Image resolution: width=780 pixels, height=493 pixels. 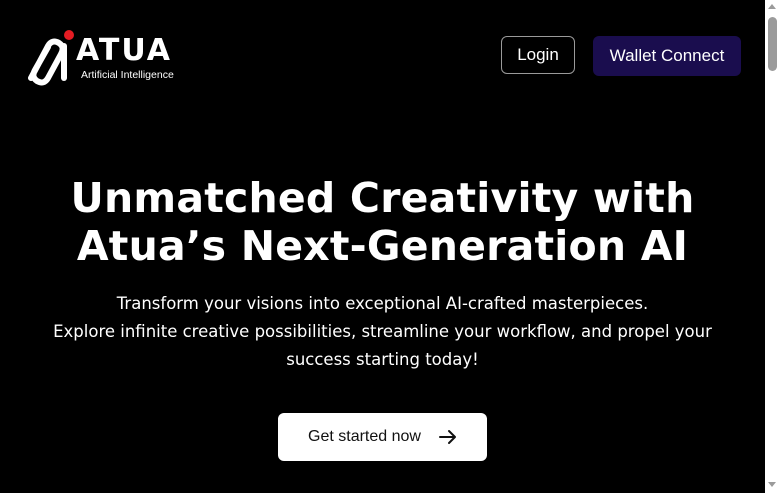 I want to click on brand-logo: ATUA Artificial Intelligence, so click(x=99, y=57).